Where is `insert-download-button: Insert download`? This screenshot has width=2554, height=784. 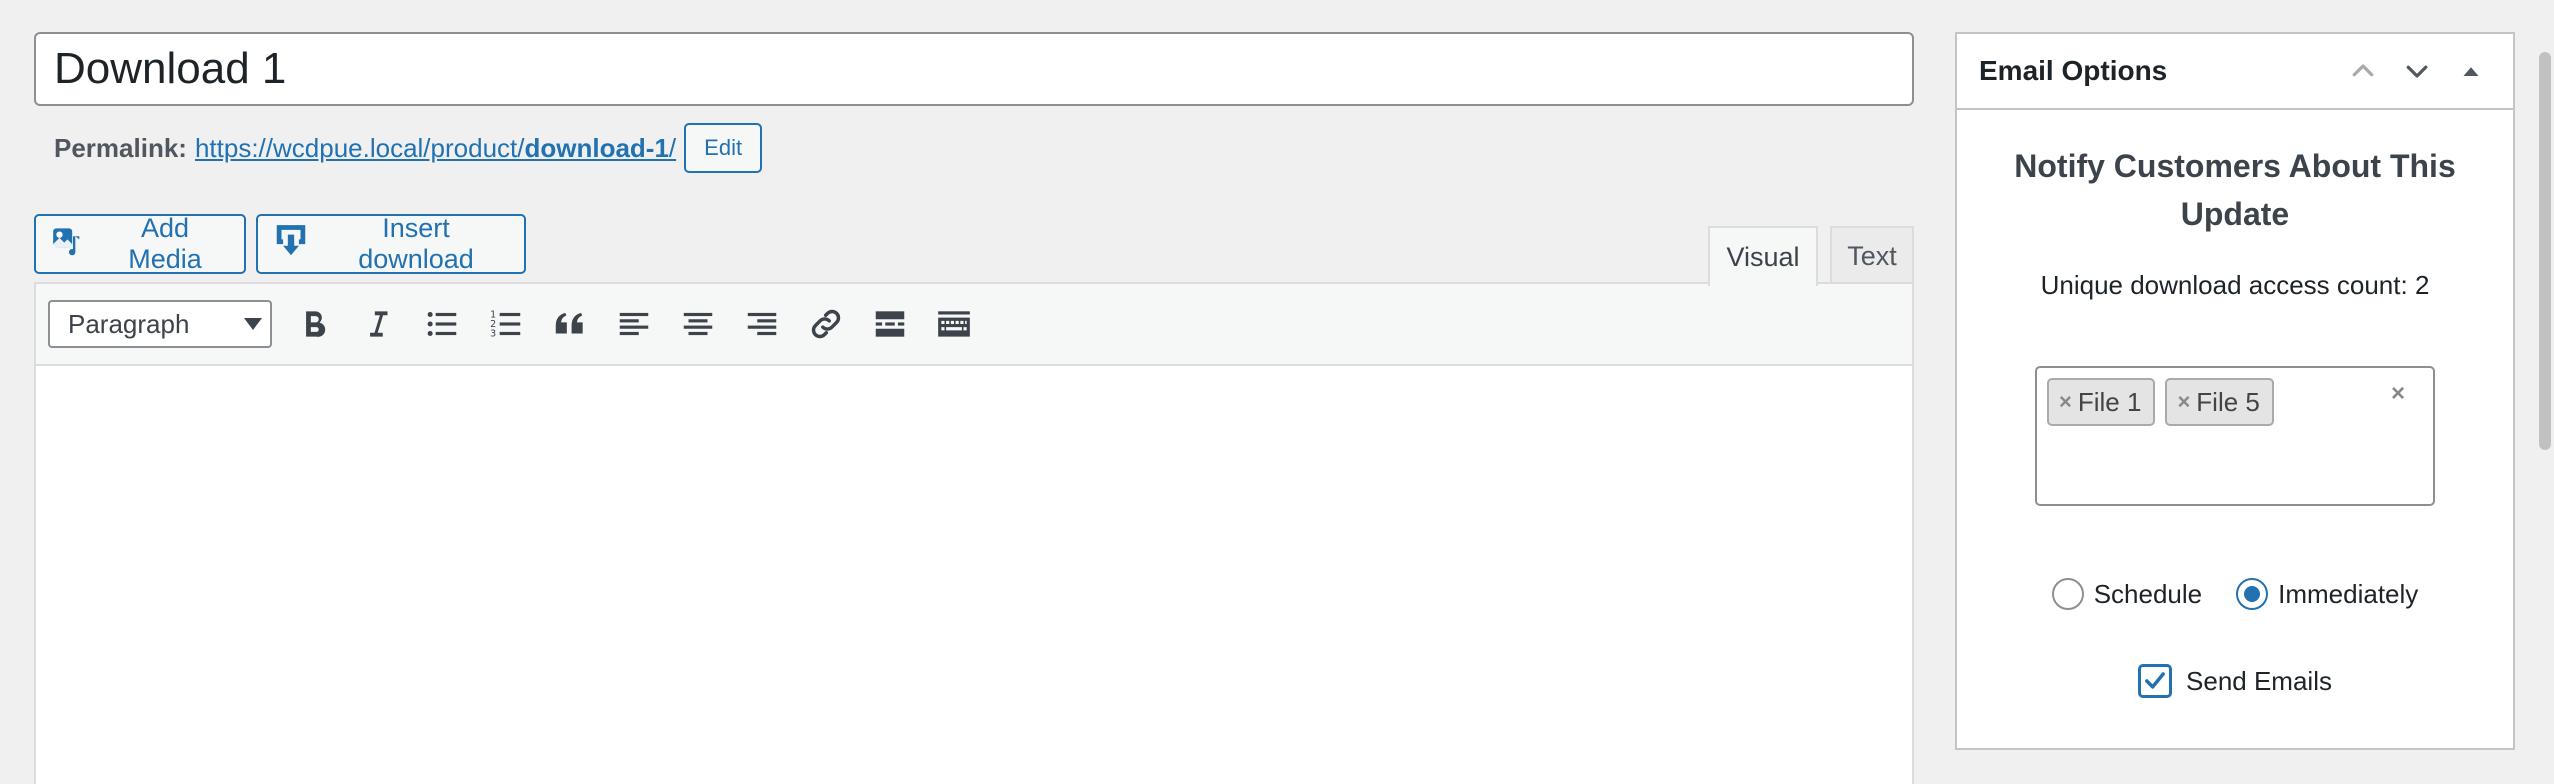
insert-download-button: Insert download is located at coordinates (391, 243).